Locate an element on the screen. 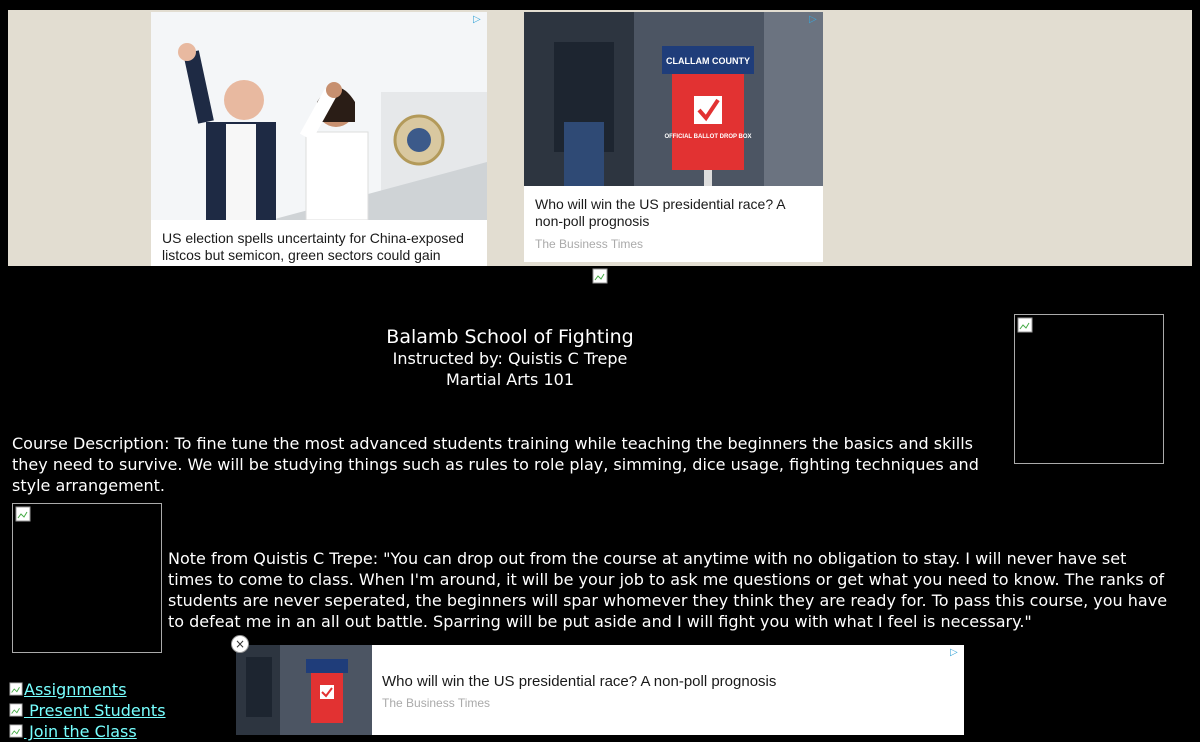  link-present-students: Present Students is located at coordinates (87, 710).